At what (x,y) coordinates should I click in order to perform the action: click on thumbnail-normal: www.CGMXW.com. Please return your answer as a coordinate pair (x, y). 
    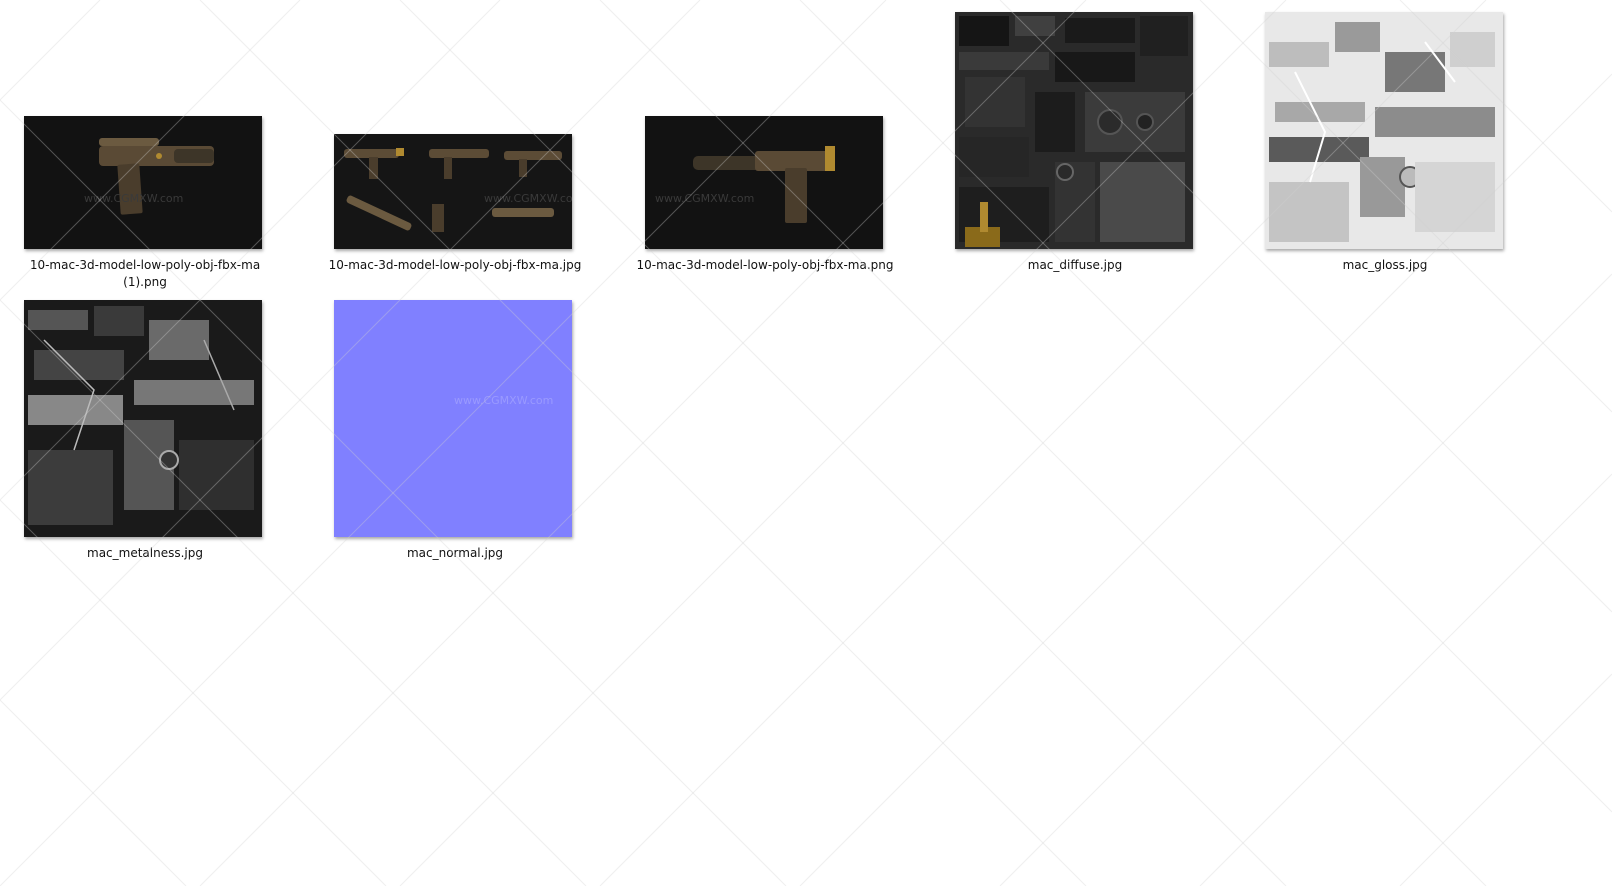
    Looking at the image, I should click on (453, 418).